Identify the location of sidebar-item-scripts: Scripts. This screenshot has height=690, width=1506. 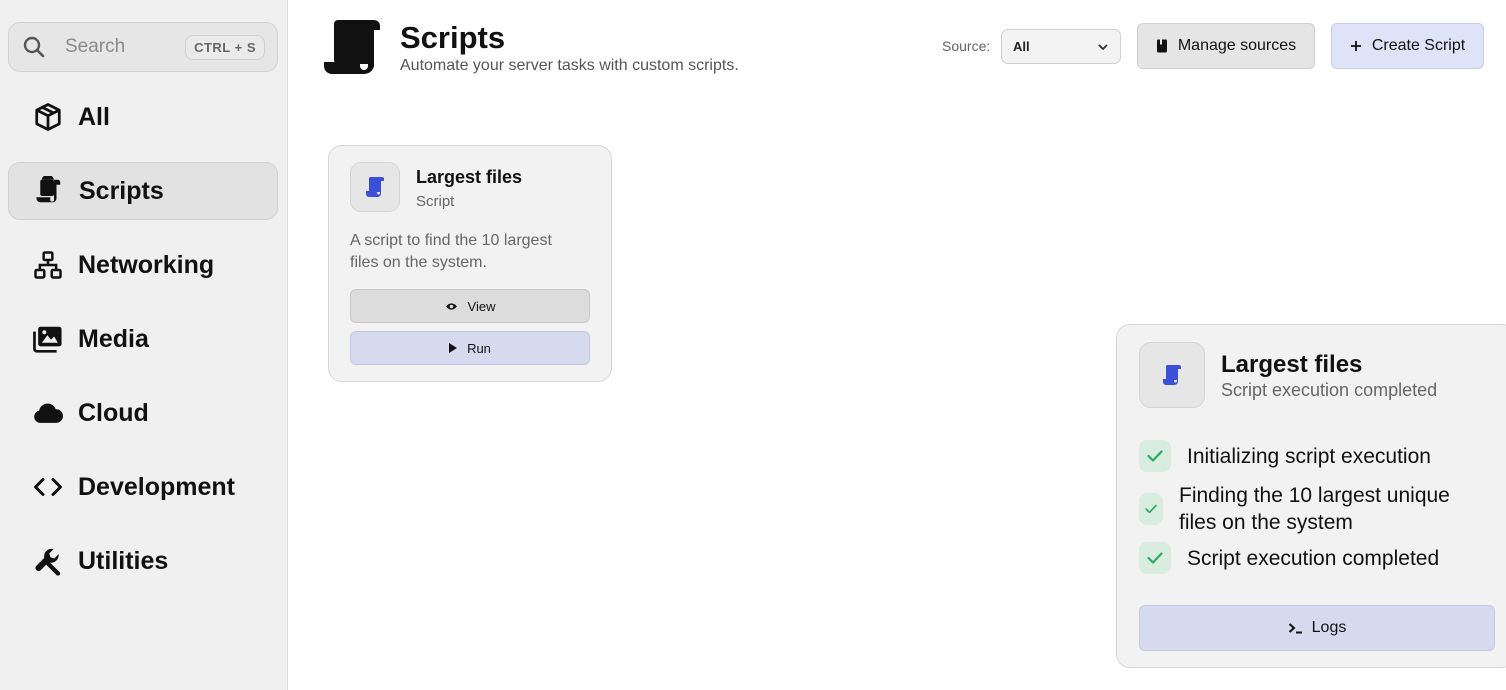
(143, 191).